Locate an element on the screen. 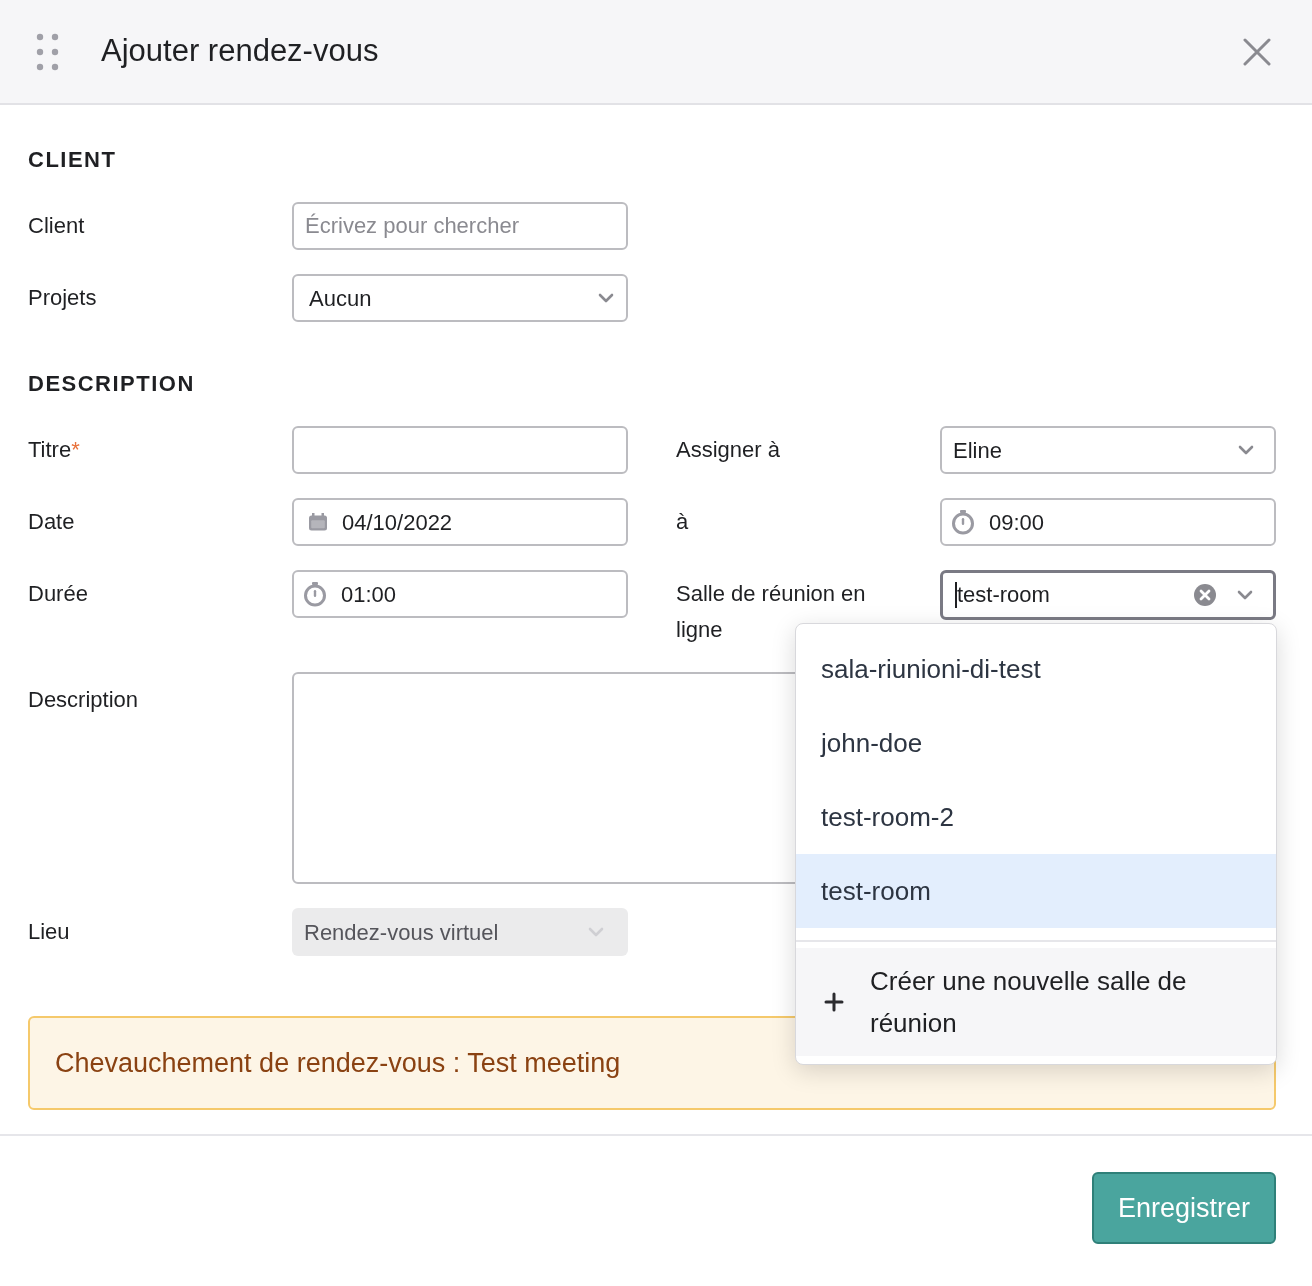 The width and height of the screenshot is (1312, 1286). field-label: Projets is located at coordinates (63, 298).